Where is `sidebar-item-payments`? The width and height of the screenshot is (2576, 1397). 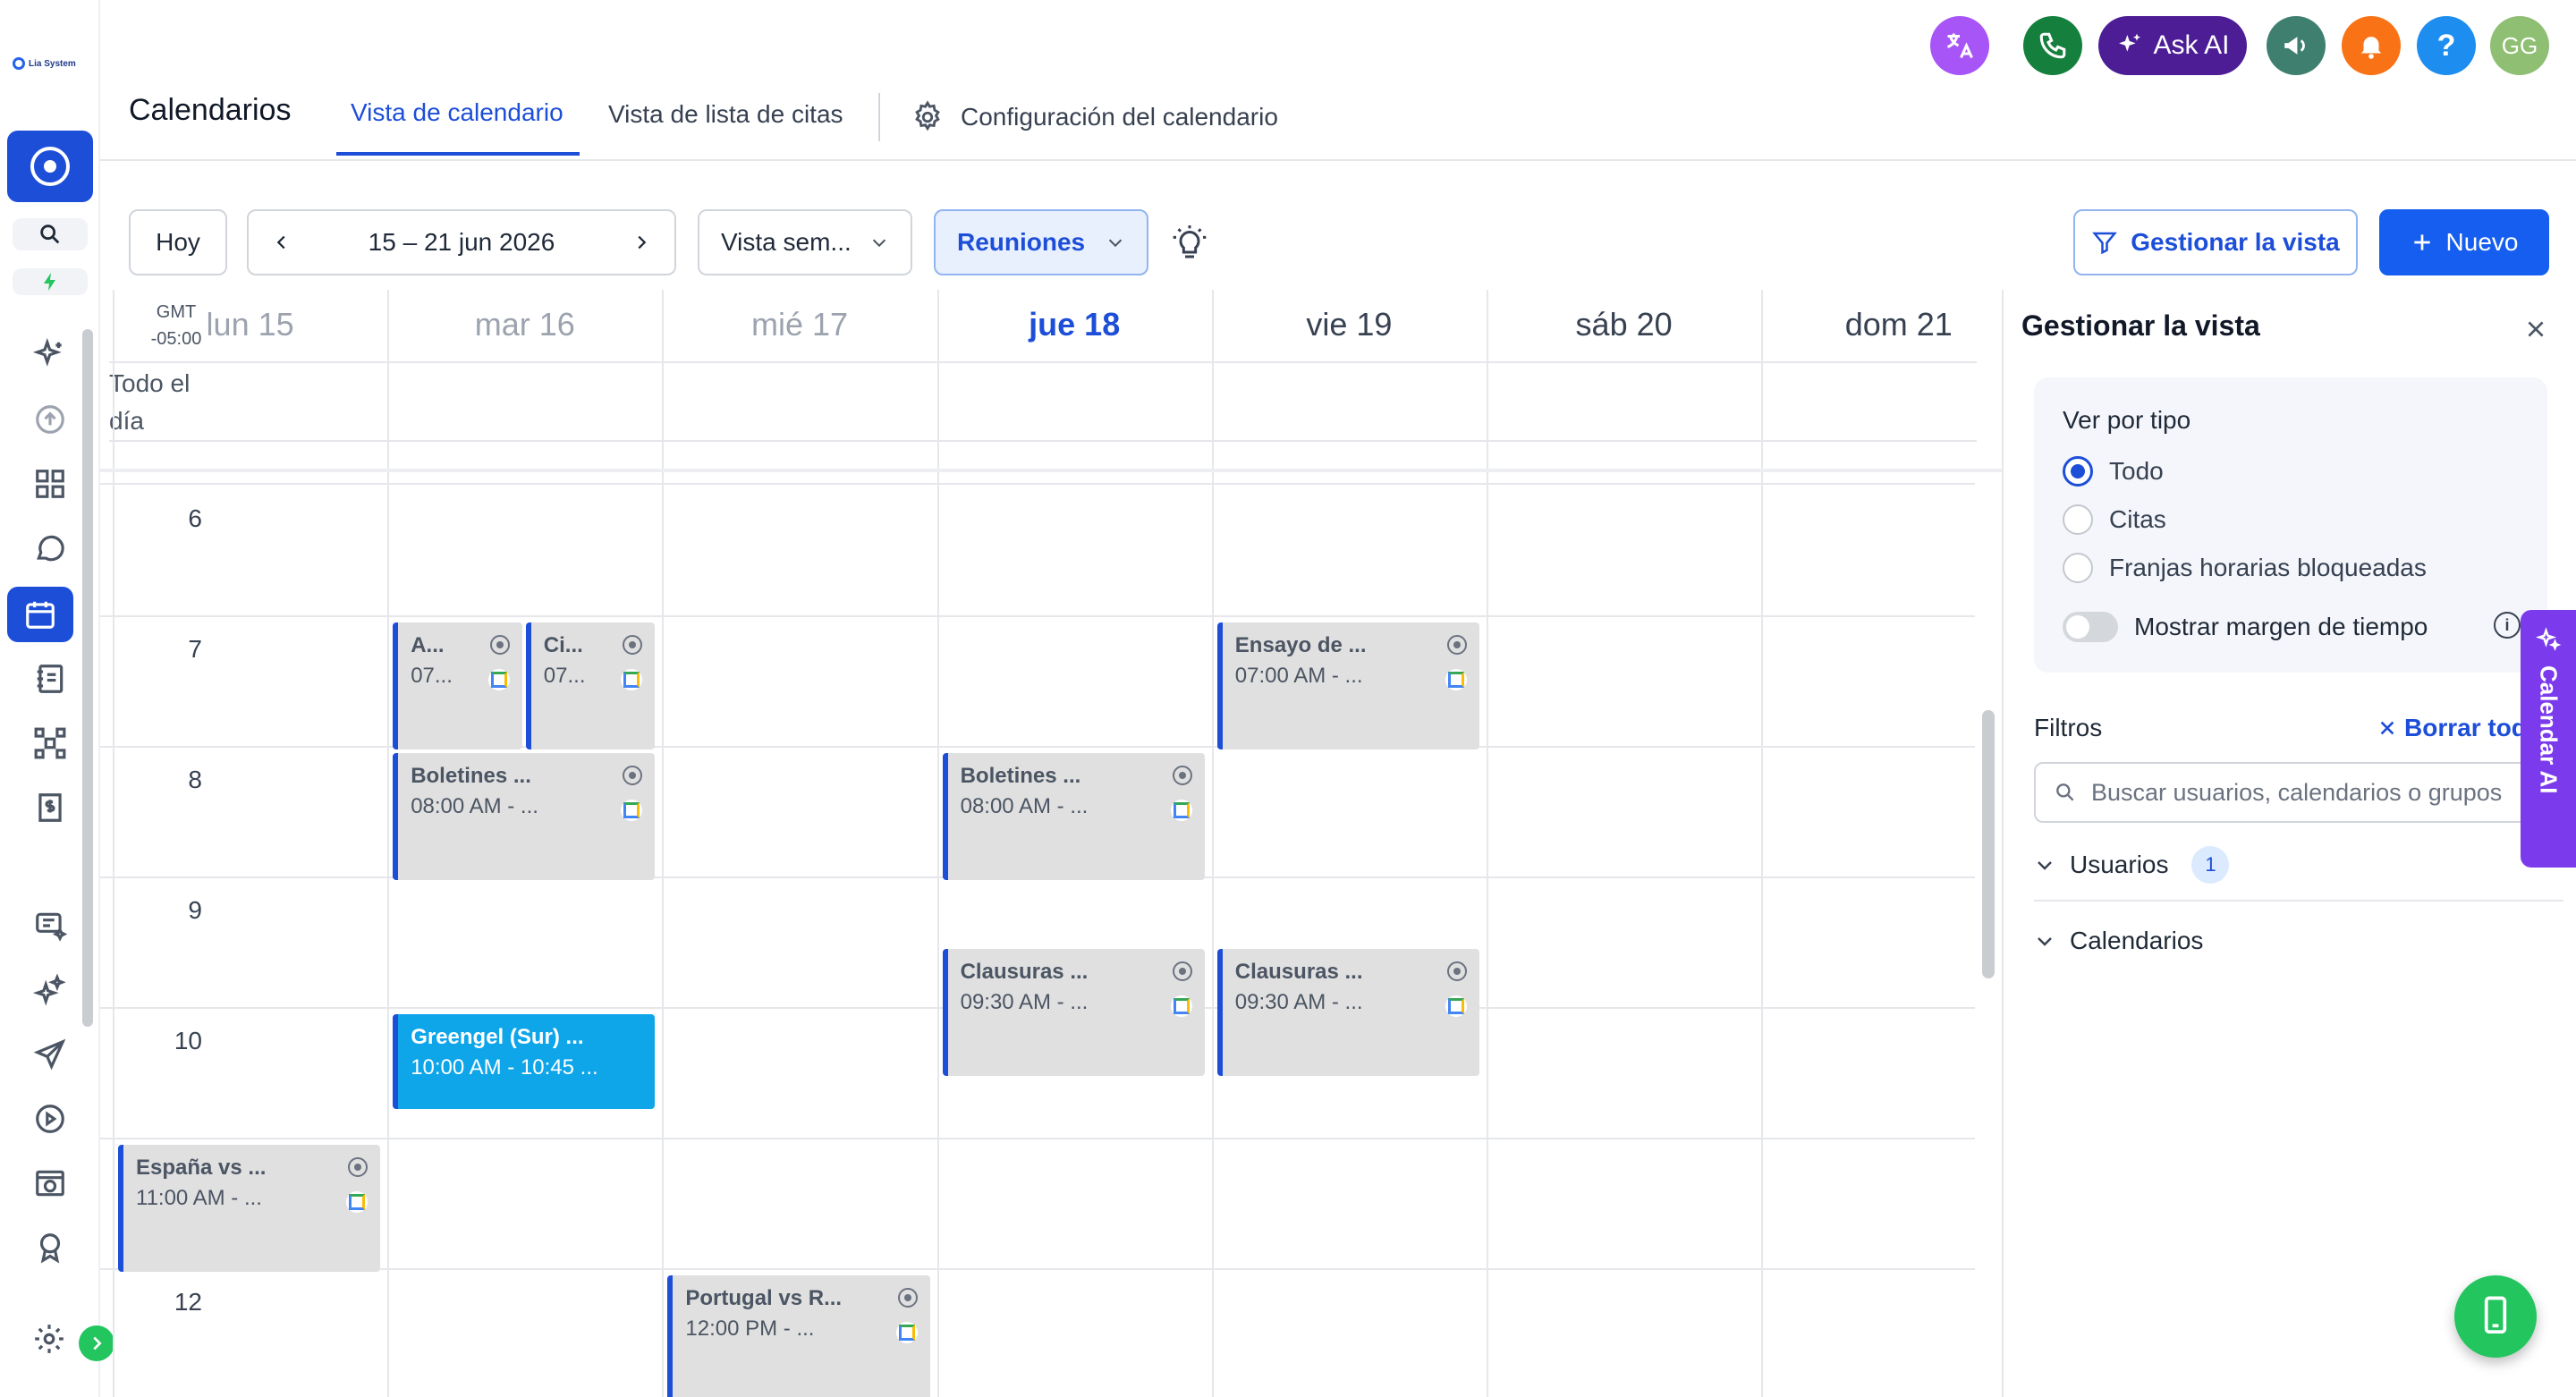
sidebar-item-payments is located at coordinates (50, 807).